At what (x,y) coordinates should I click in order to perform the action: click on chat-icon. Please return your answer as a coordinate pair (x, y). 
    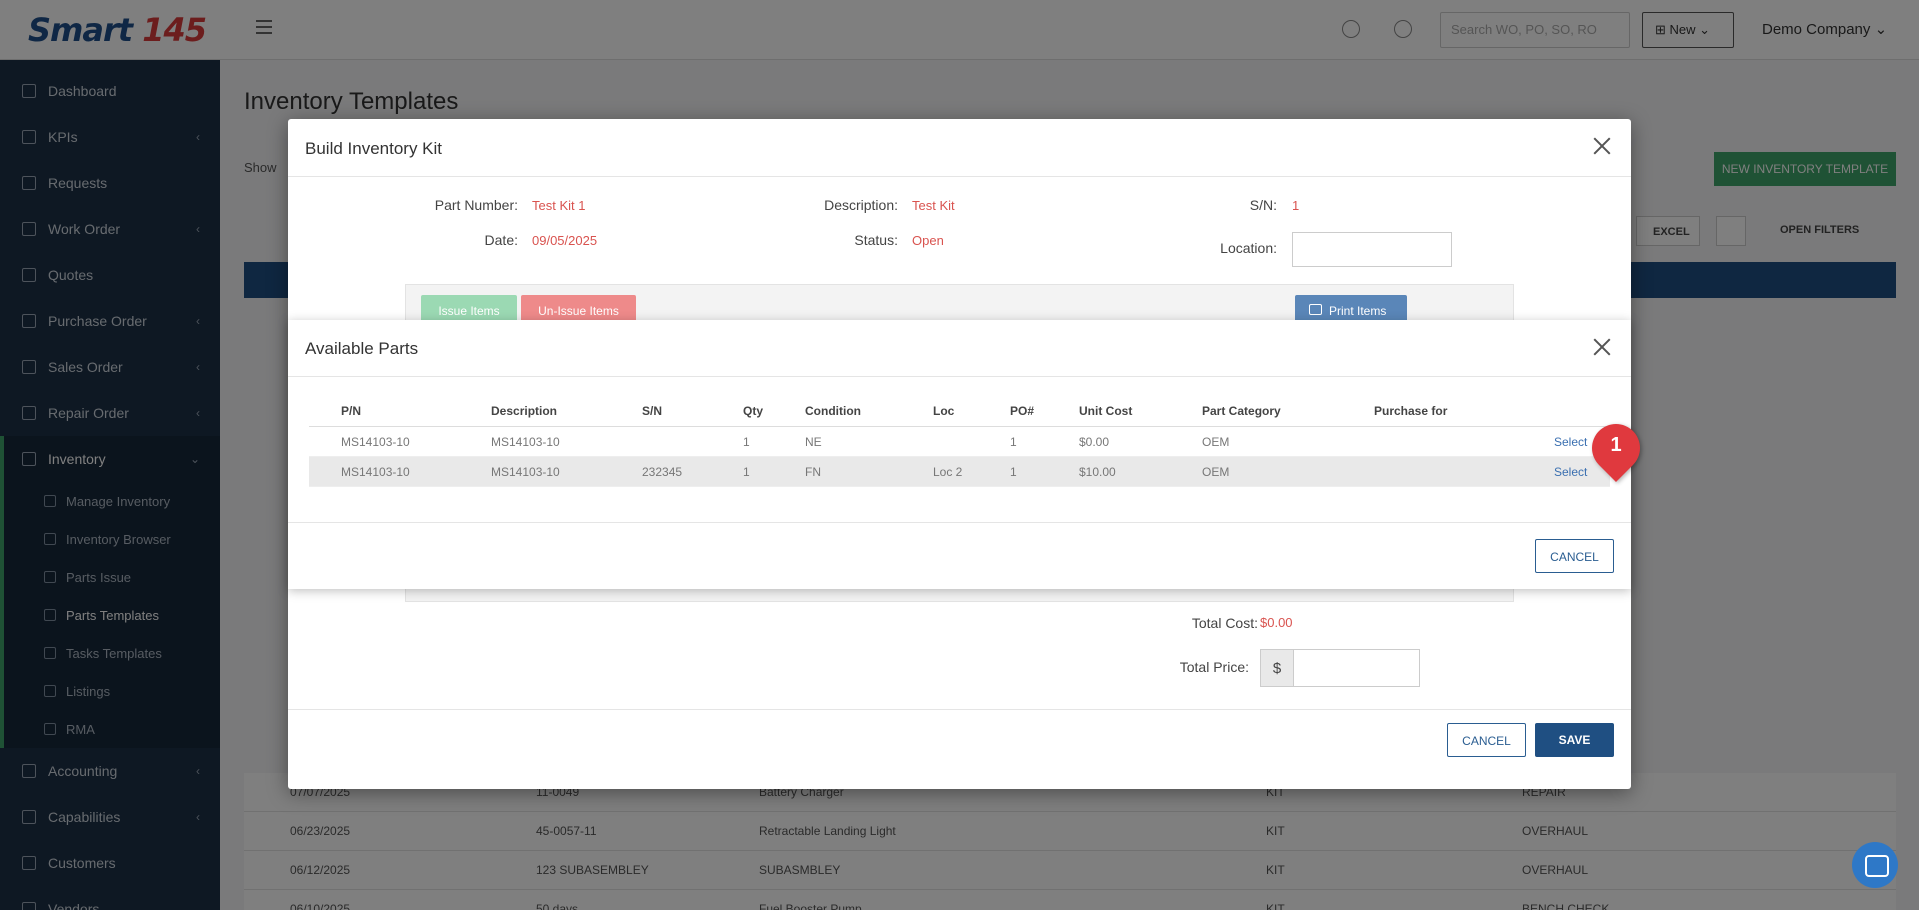
    Looking at the image, I should click on (1875, 865).